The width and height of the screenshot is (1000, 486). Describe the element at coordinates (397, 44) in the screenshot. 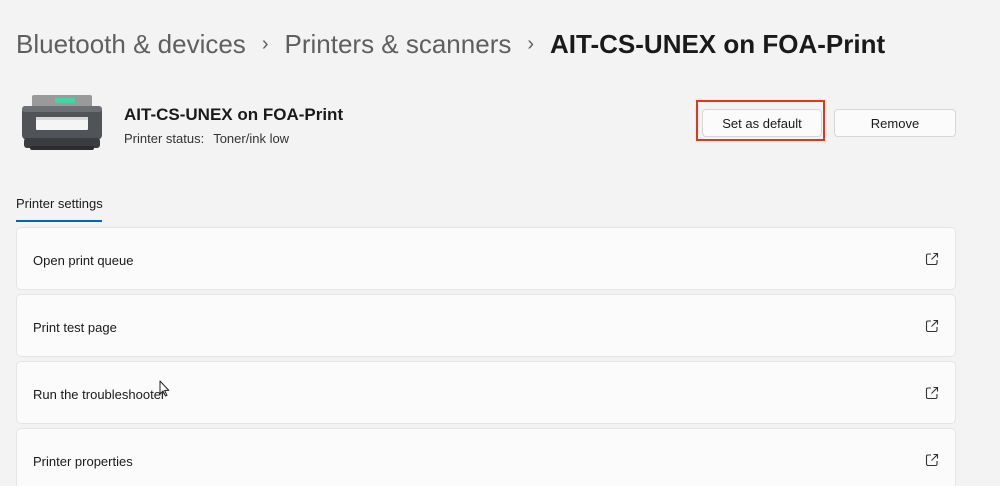

I see `breadcrumb-printers-scanners: Printers & scanners` at that location.